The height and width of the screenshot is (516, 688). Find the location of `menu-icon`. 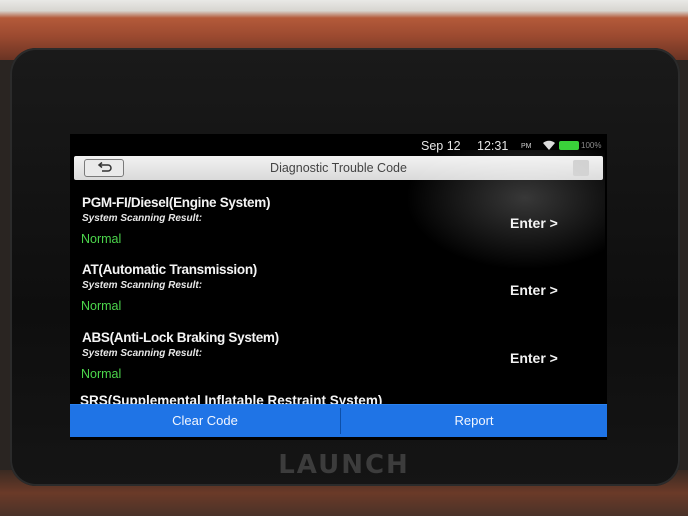

menu-icon is located at coordinates (581, 168).